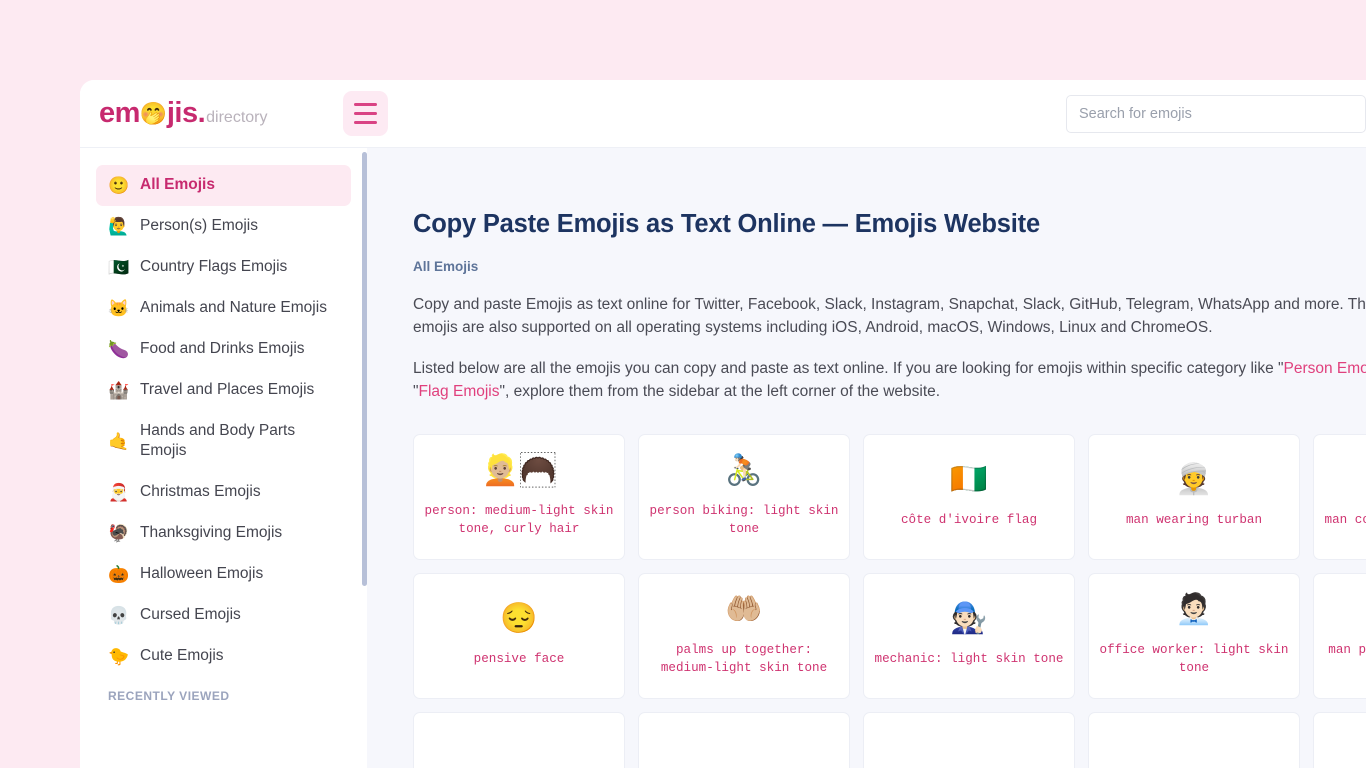  What do you see at coordinates (199, 225) in the screenshot?
I see `sidebar-item-label: Person(s) Emojis` at bounding box center [199, 225].